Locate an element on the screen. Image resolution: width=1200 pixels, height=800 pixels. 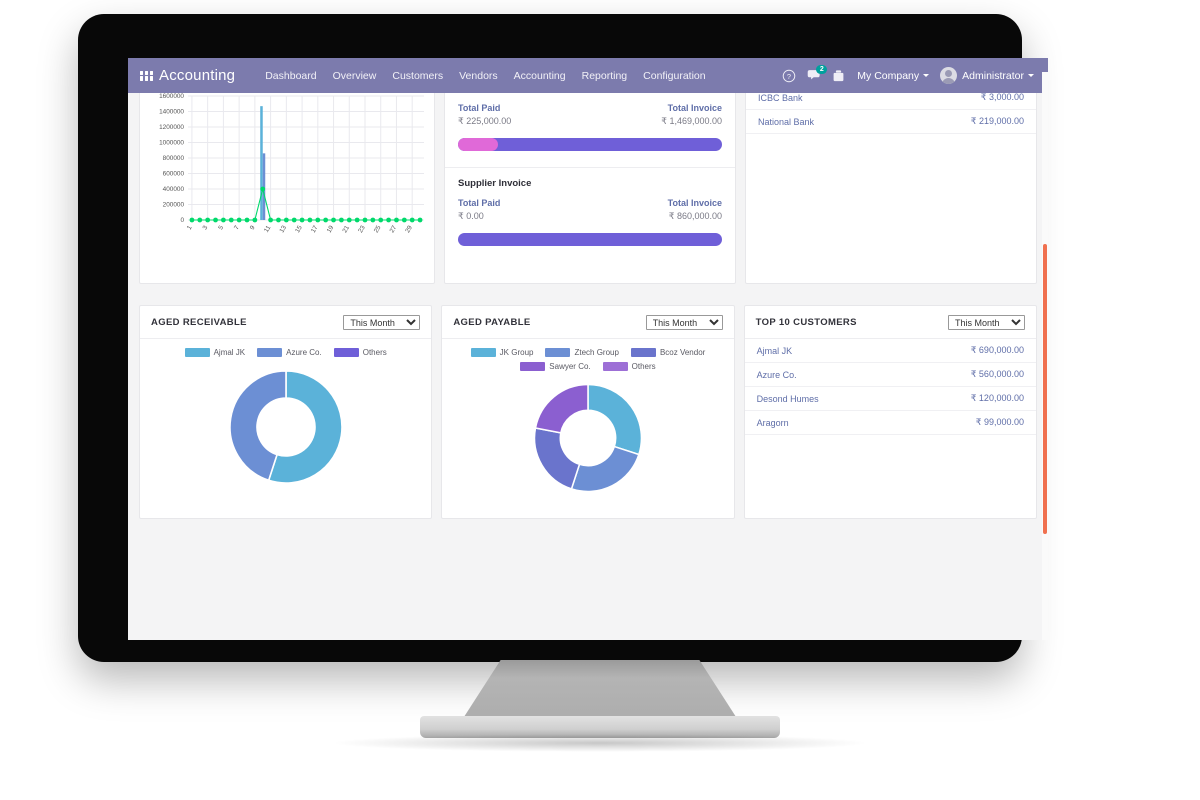
svg-text: 27 is located at coordinates (394, 229).